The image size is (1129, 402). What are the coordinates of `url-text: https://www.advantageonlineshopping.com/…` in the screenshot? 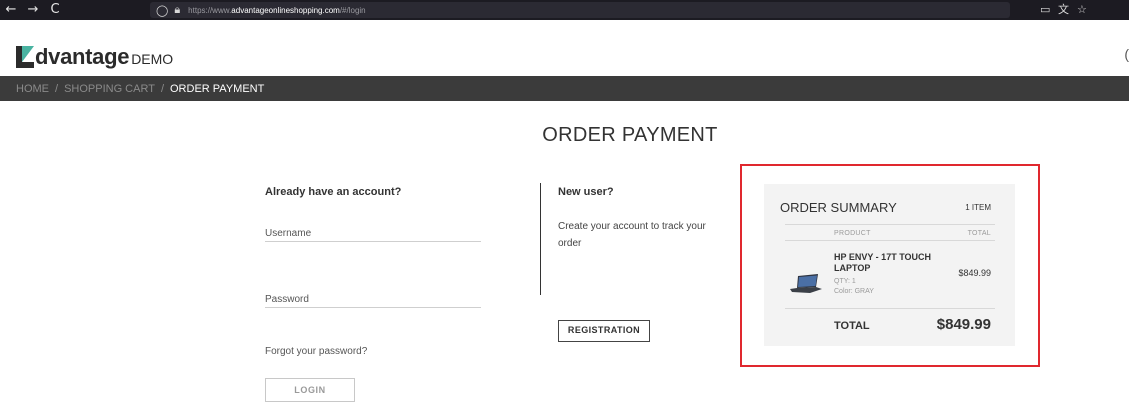 It's located at (277, 10).